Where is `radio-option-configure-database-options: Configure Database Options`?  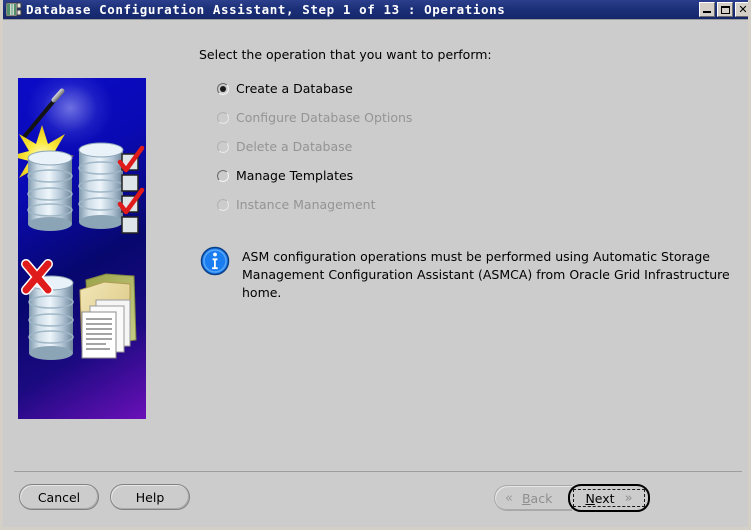
radio-option-configure-database-options: Configure Database Options is located at coordinates (457, 117).